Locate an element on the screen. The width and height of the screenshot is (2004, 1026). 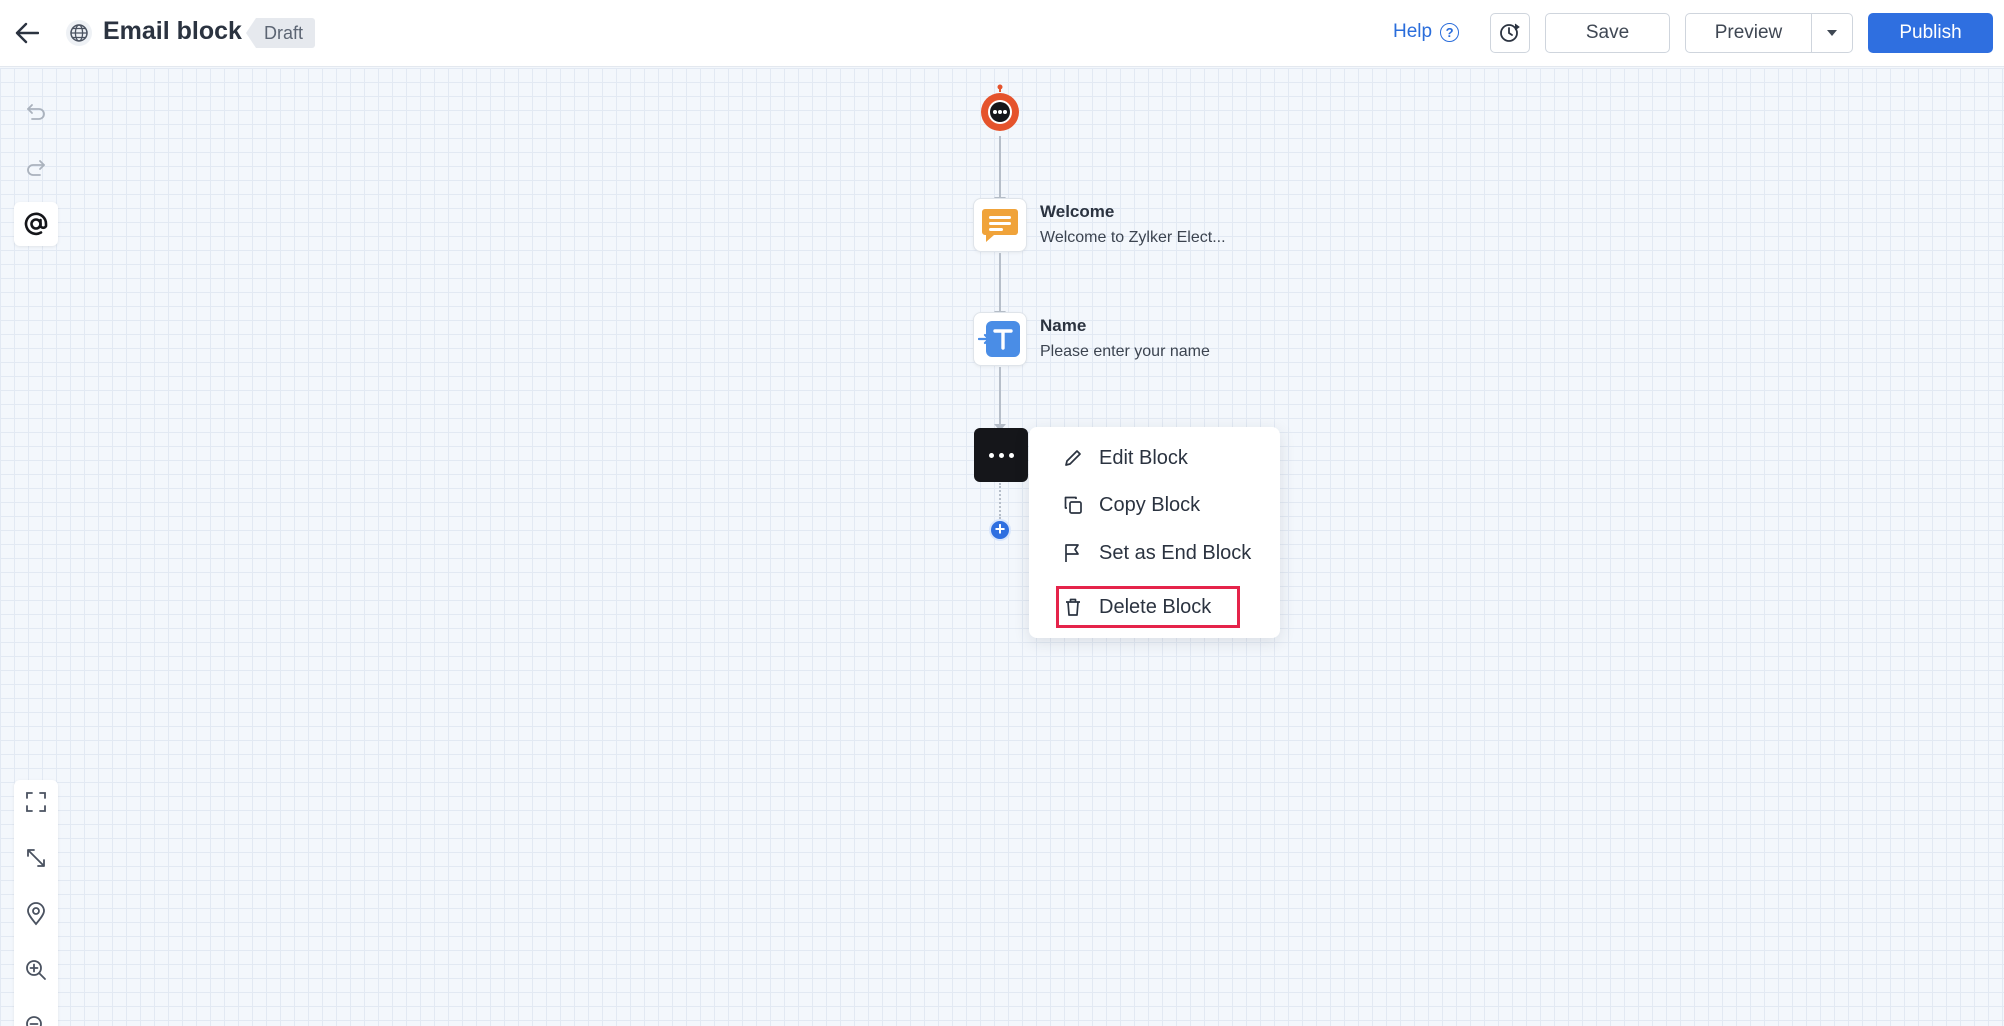
edit-block-item: Edit Block is located at coordinates (1125, 458).